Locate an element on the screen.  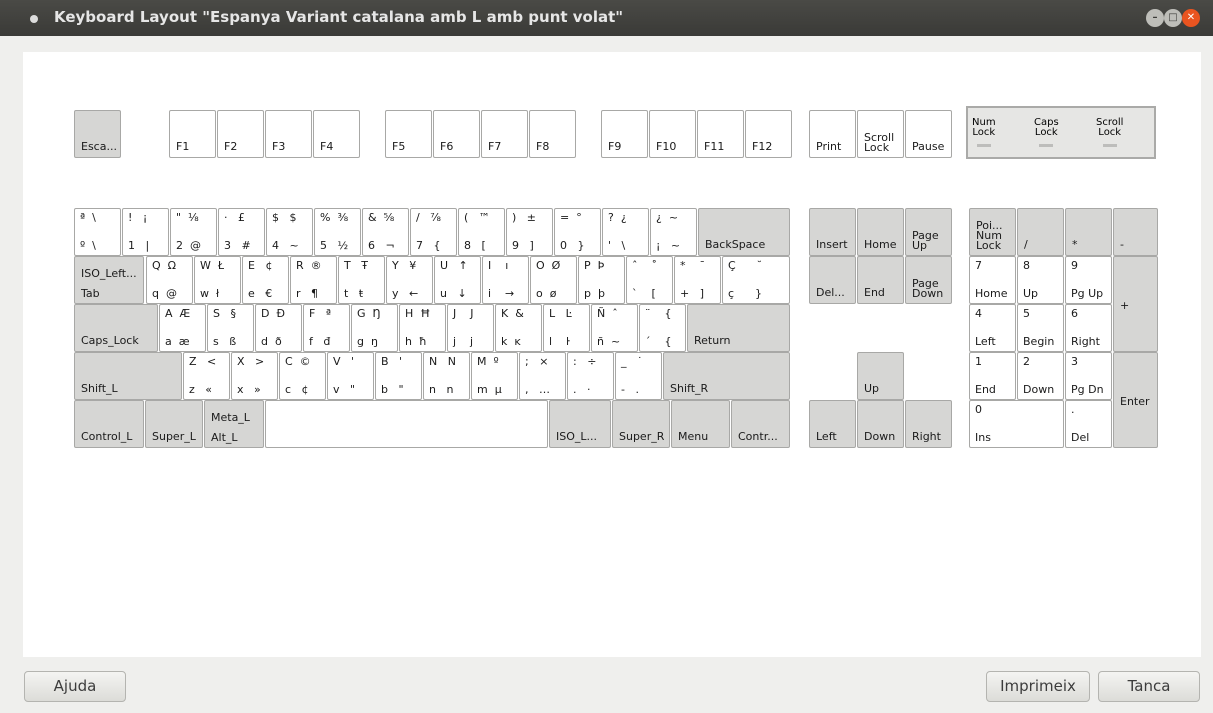
key-menu: Menu is located at coordinates (700, 424).